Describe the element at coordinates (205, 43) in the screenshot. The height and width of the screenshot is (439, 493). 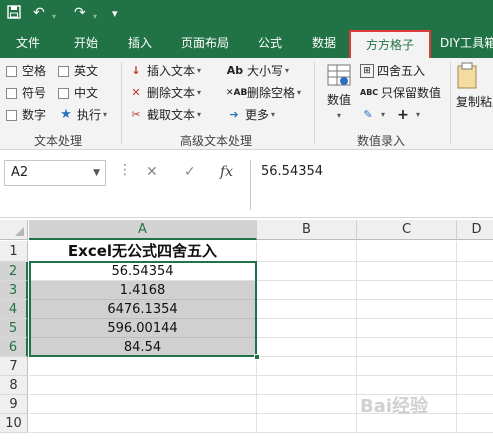
I see `tab-page-layout: 页面布局` at that location.